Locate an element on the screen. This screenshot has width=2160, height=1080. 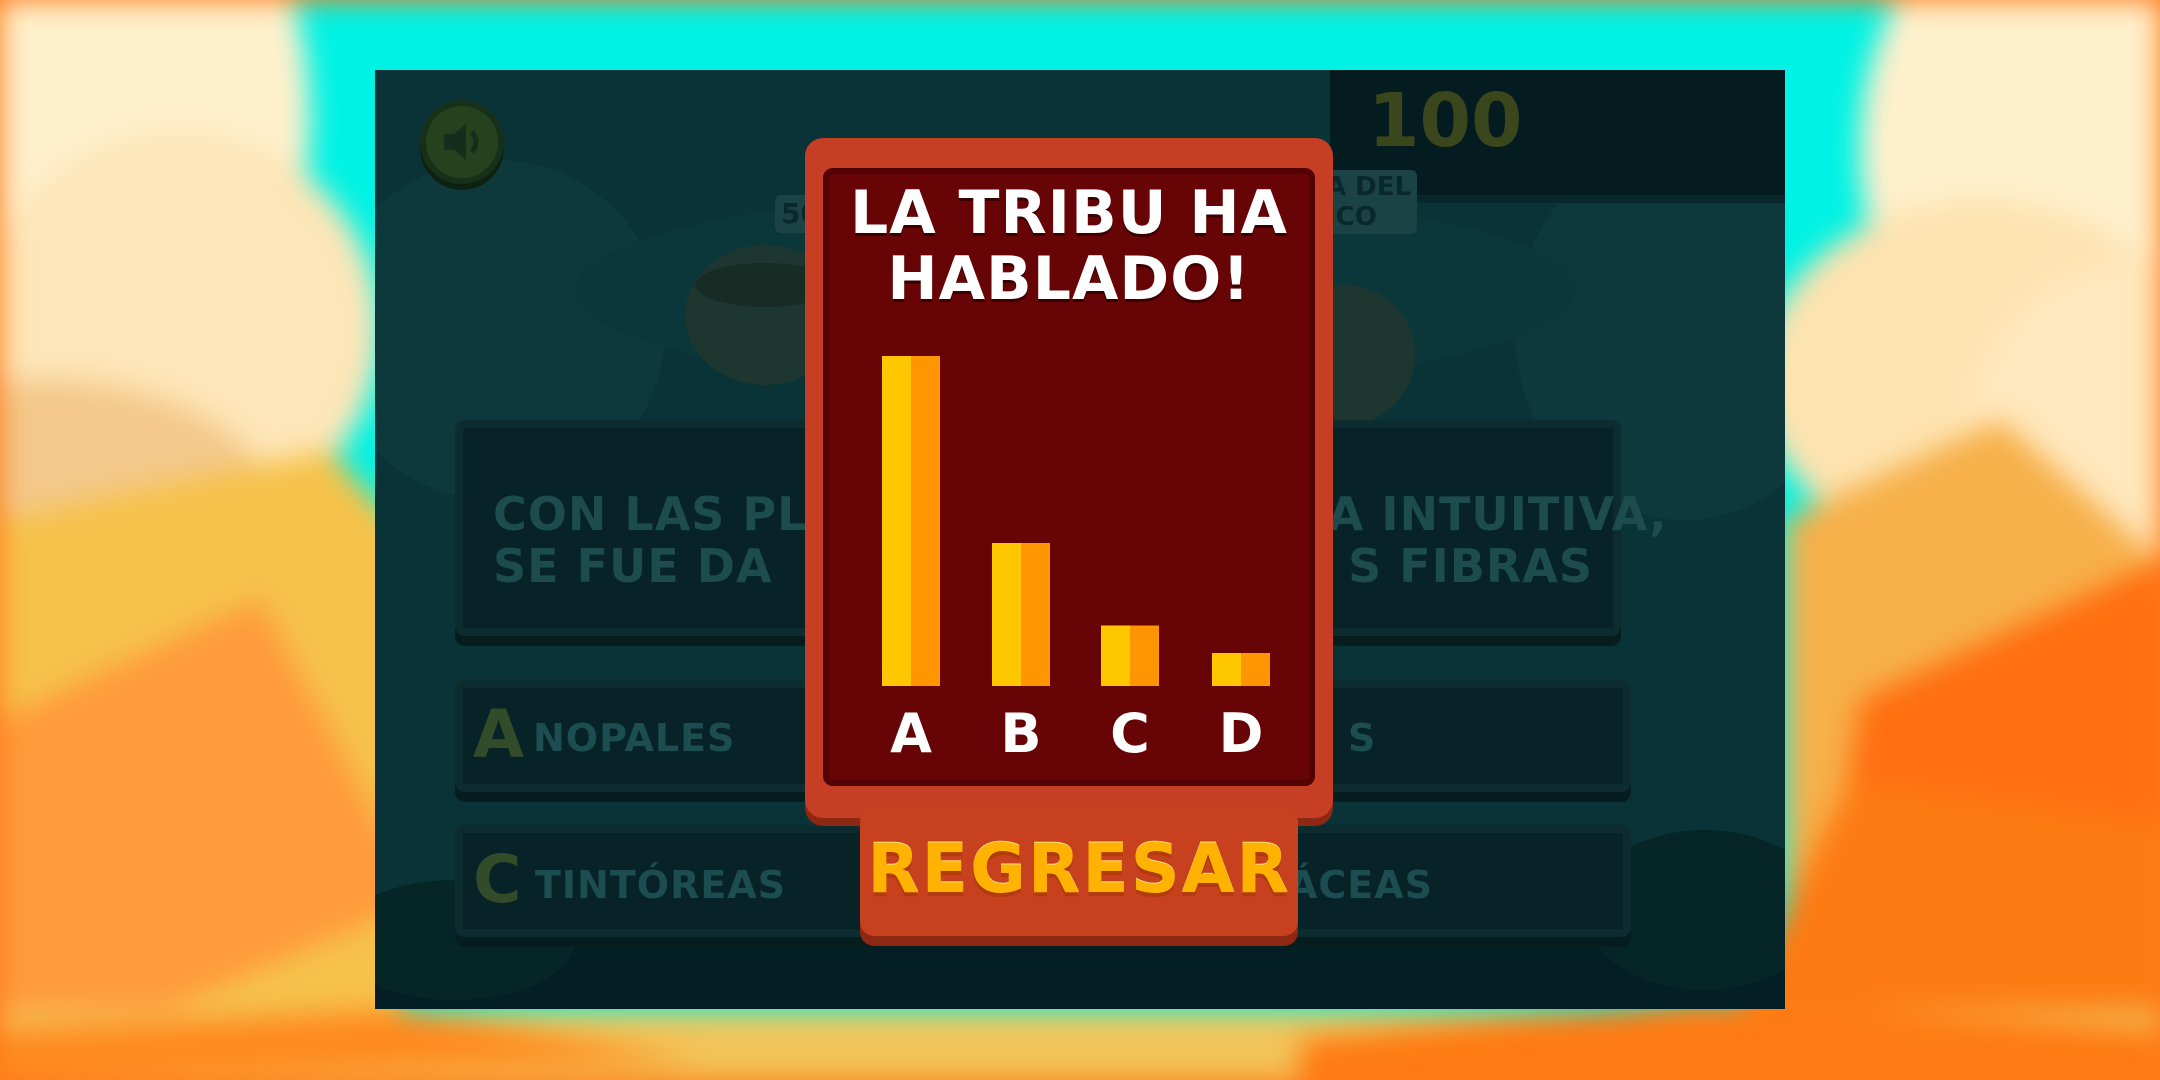
bar-label-a: A is located at coordinates (911, 733).